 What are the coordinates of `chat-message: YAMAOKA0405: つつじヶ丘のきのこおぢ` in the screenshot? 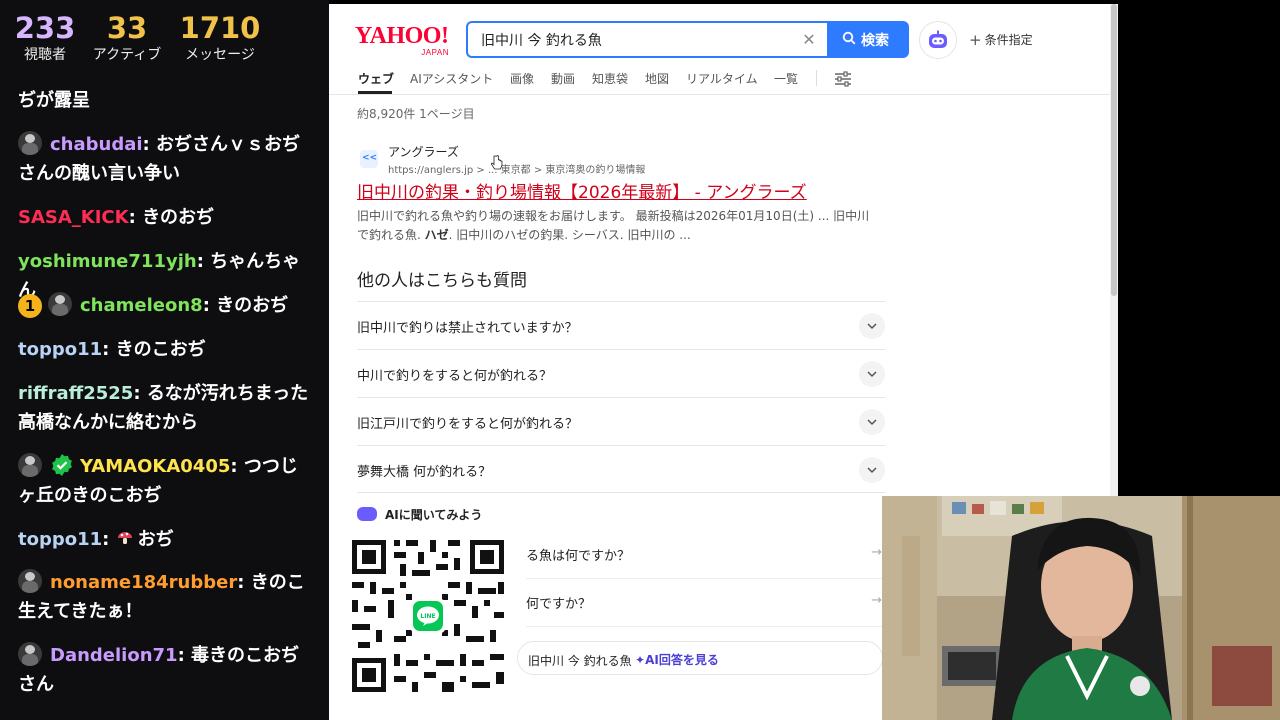 It's located at (166, 481).